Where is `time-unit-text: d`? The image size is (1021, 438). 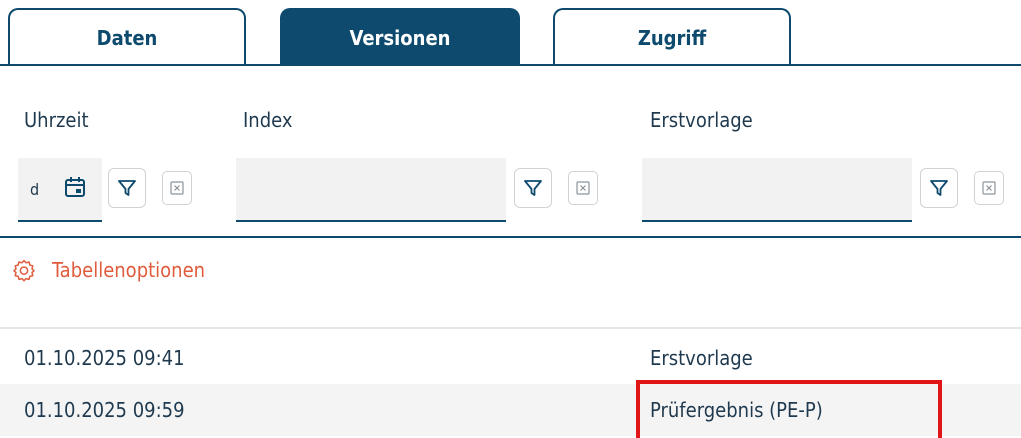
time-unit-text: d is located at coordinates (35, 189).